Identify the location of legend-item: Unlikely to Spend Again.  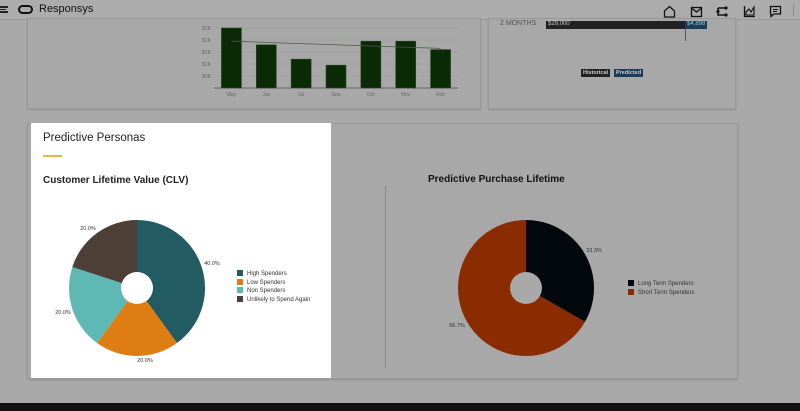
(274, 300).